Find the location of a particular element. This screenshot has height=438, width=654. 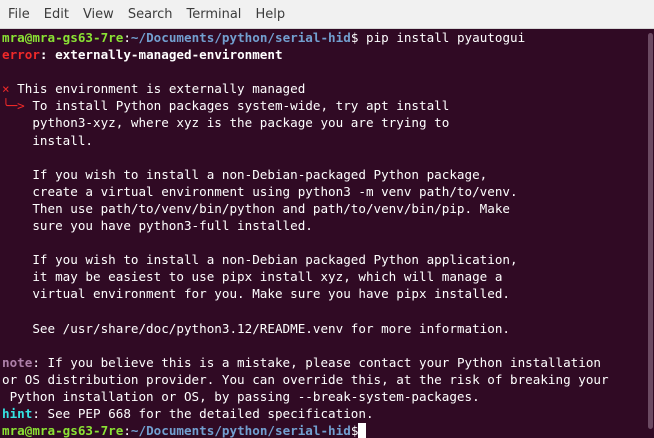

menu-view: View is located at coordinates (98, 14).